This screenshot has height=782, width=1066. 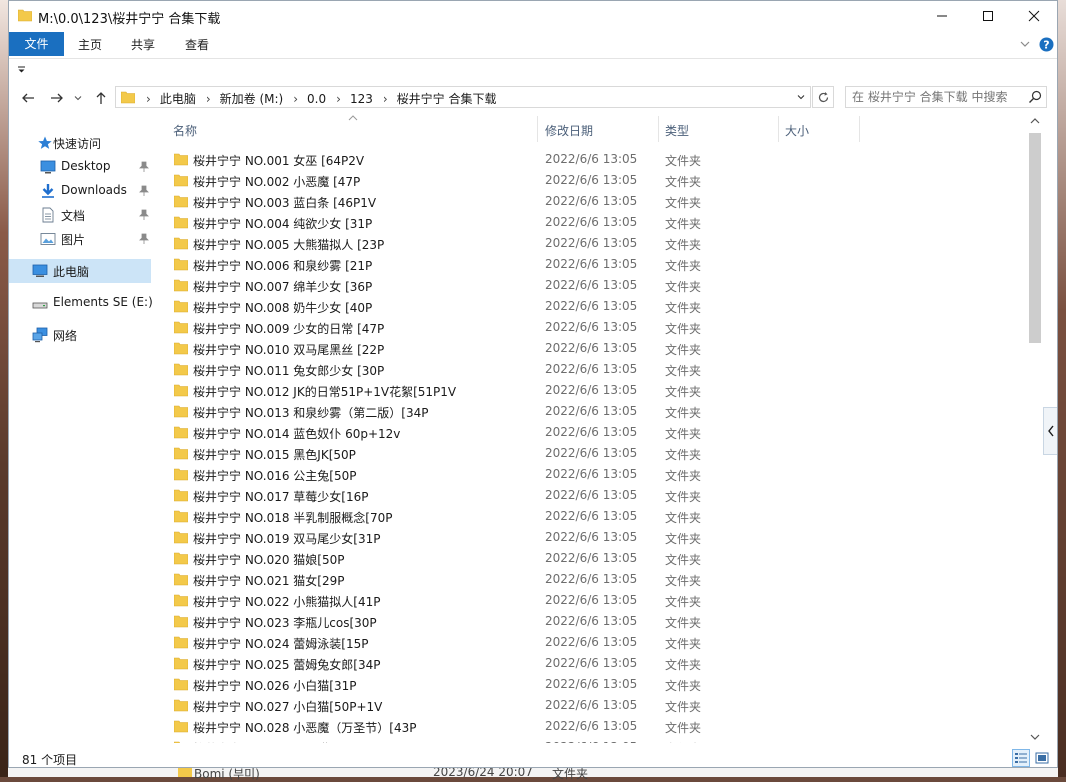 What do you see at coordinates (988, 16) in the screenshot?
I see `maximize-button` at bounding box center [988, 16].